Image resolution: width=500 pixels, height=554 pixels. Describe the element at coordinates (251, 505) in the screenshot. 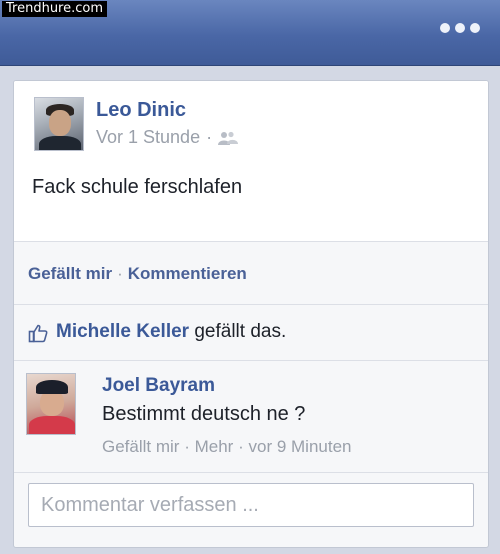

I see `comment-input` at that location.